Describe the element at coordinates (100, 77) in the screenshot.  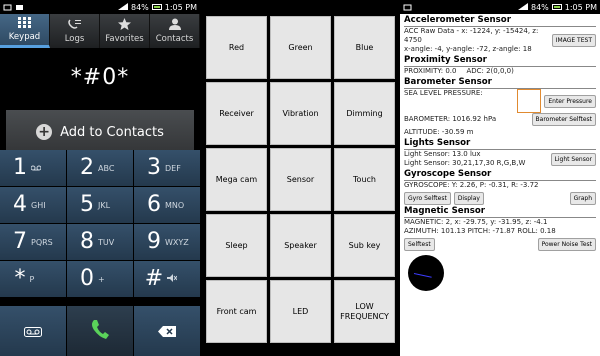
I see `dialed-number: *#0*` at that location.